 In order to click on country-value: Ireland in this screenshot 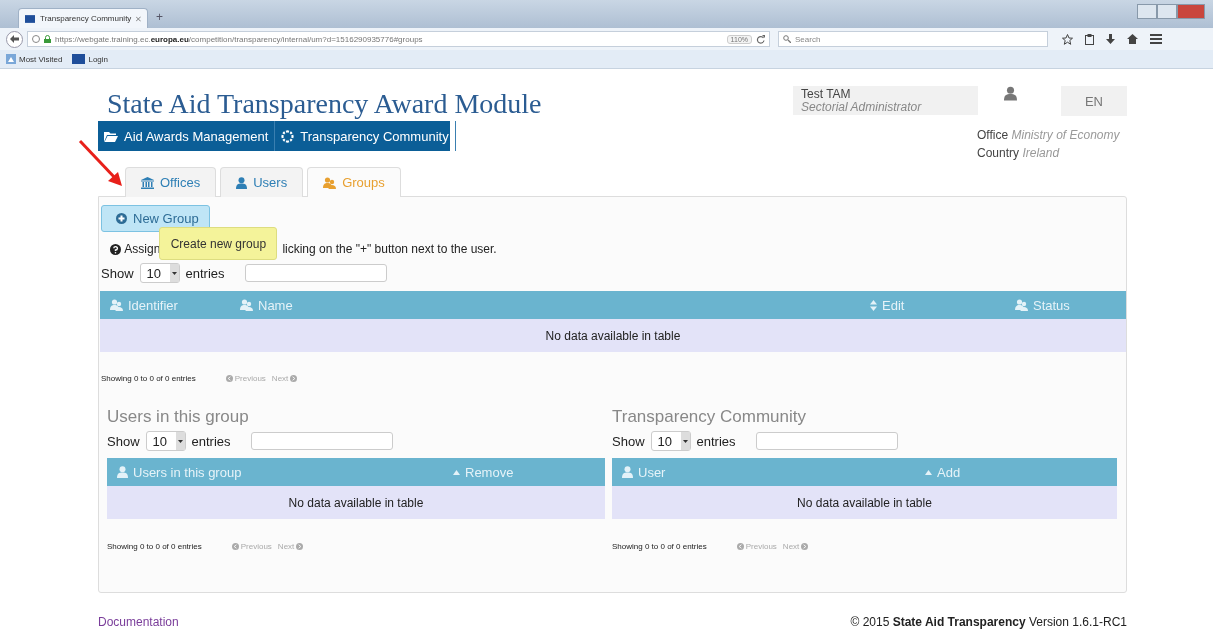, I will do `click(1041, 153)`.